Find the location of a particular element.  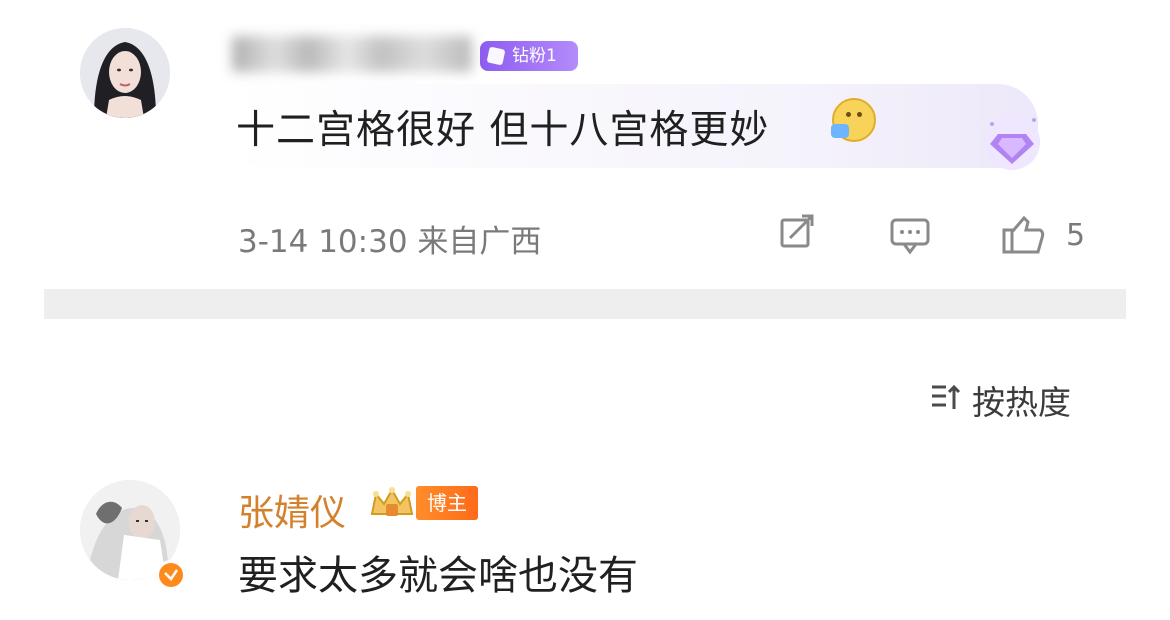

fan-badge-label: 钻粉1 is located at coordinates (534, 56).